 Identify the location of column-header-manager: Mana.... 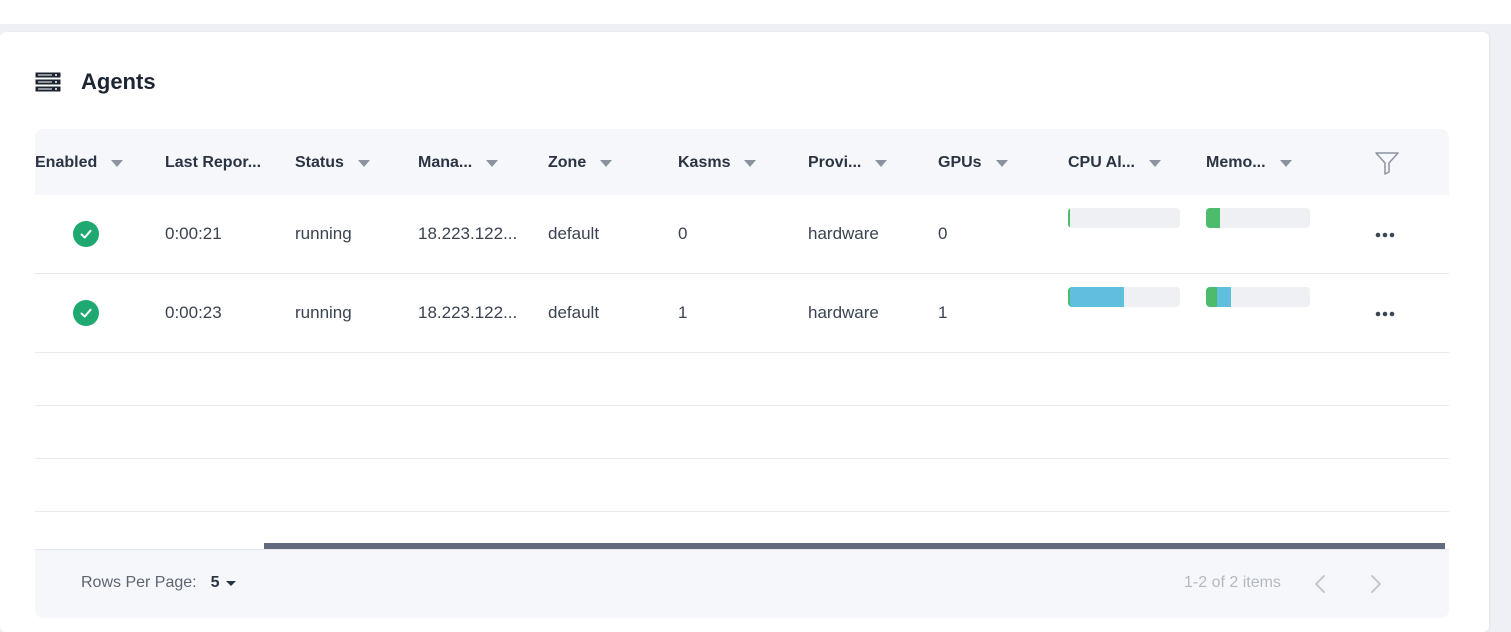
(458, 163).